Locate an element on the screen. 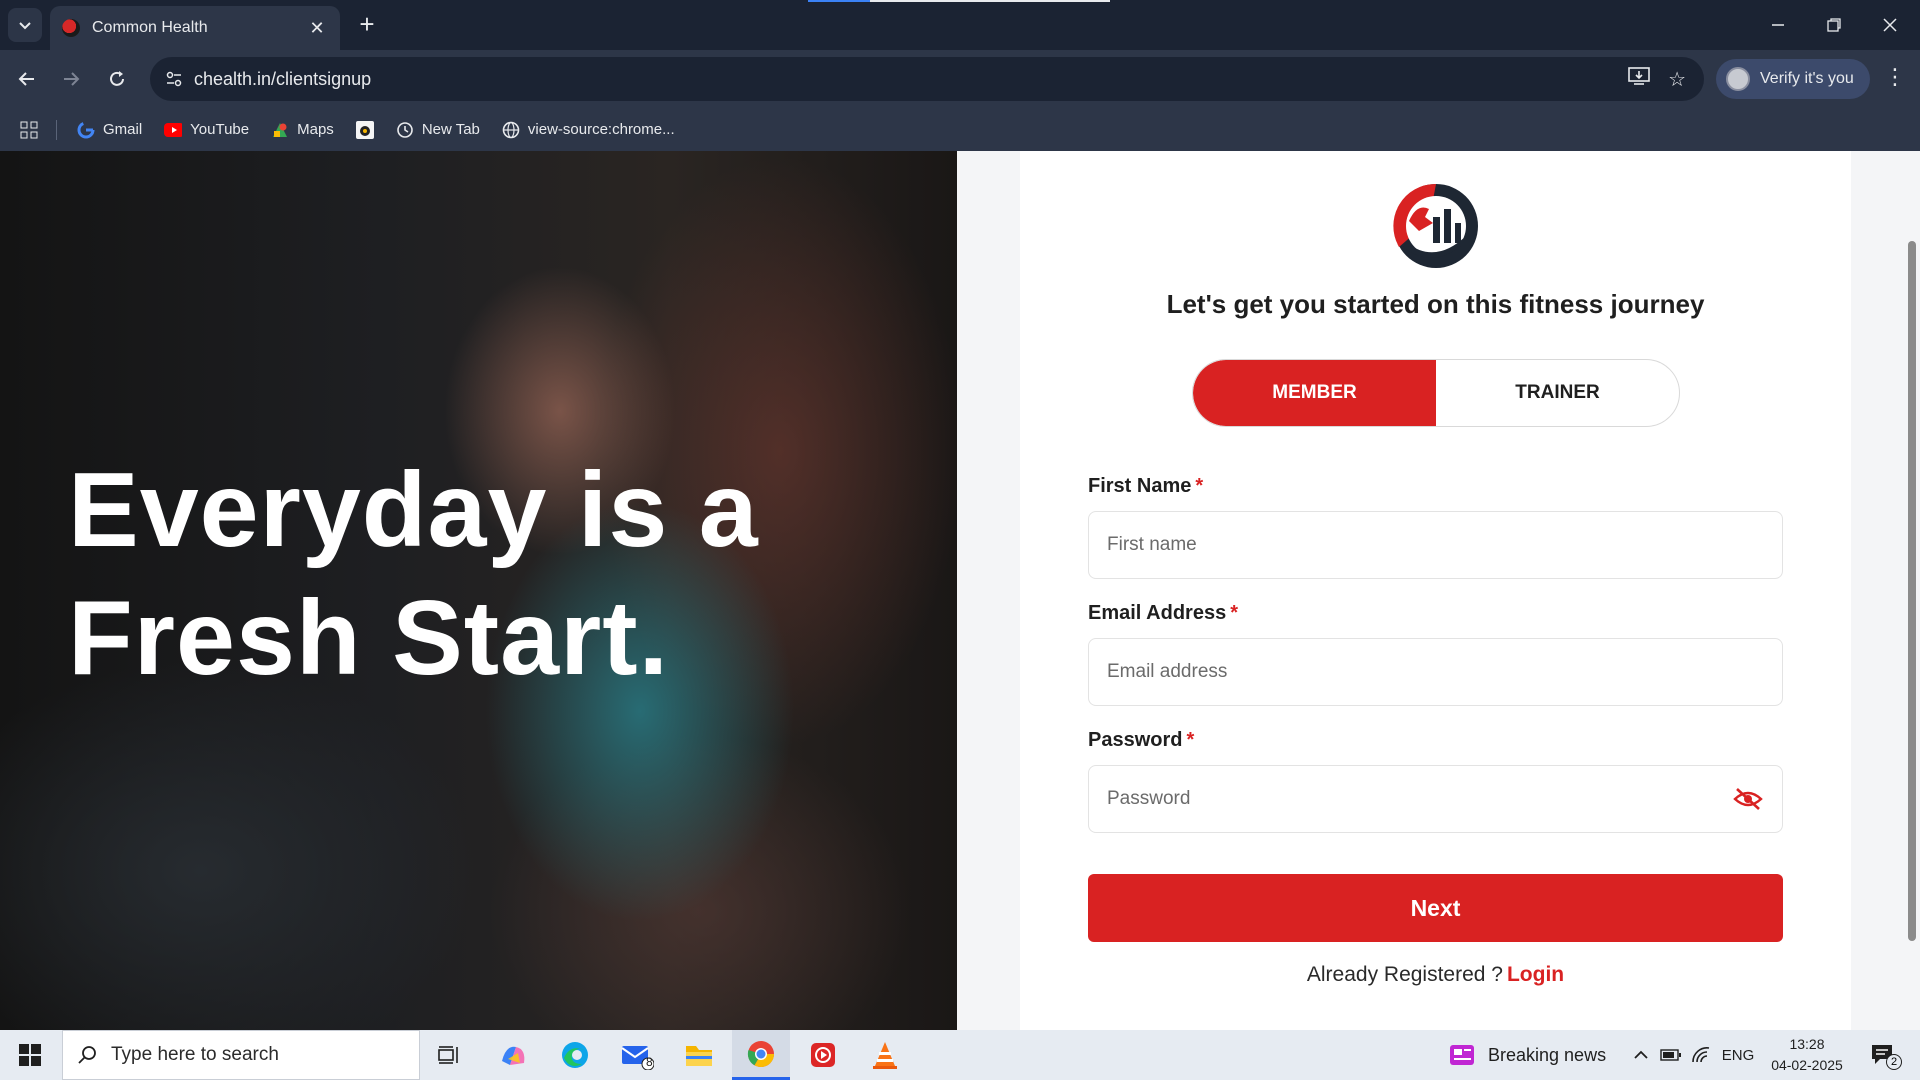  arrow-left-icon is located at coordinates (26, 79).